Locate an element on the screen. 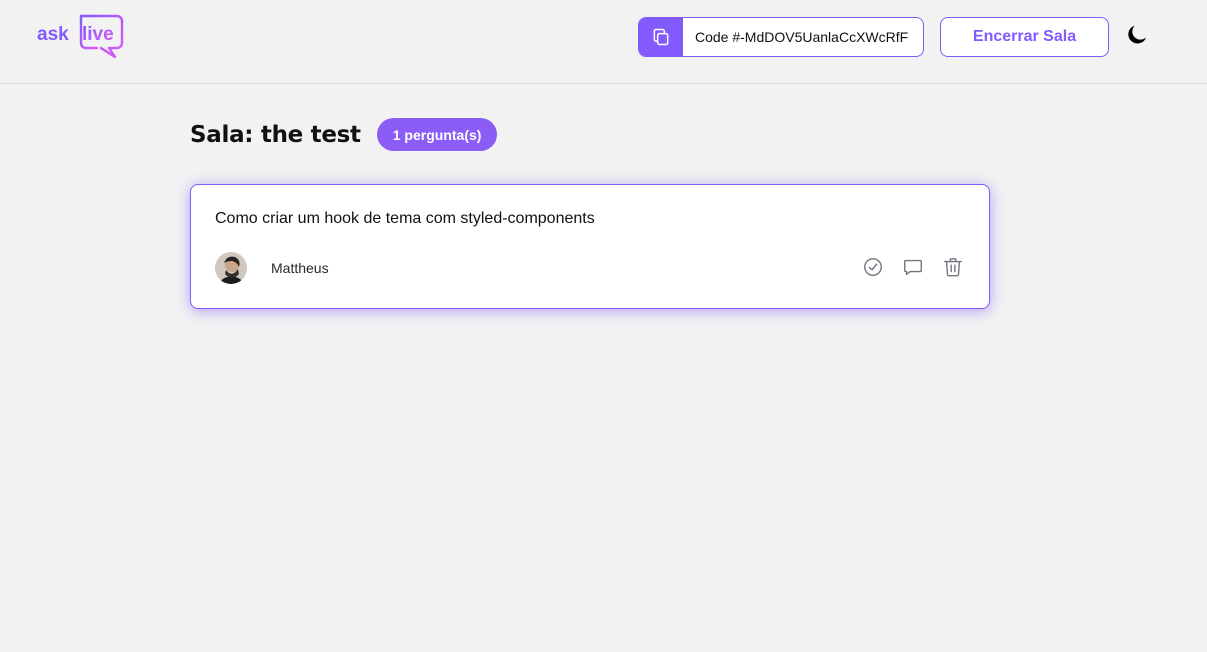 The width and height of the screenshot is (1207, 652). mark-answered-button is located at coordinates (873, 267).